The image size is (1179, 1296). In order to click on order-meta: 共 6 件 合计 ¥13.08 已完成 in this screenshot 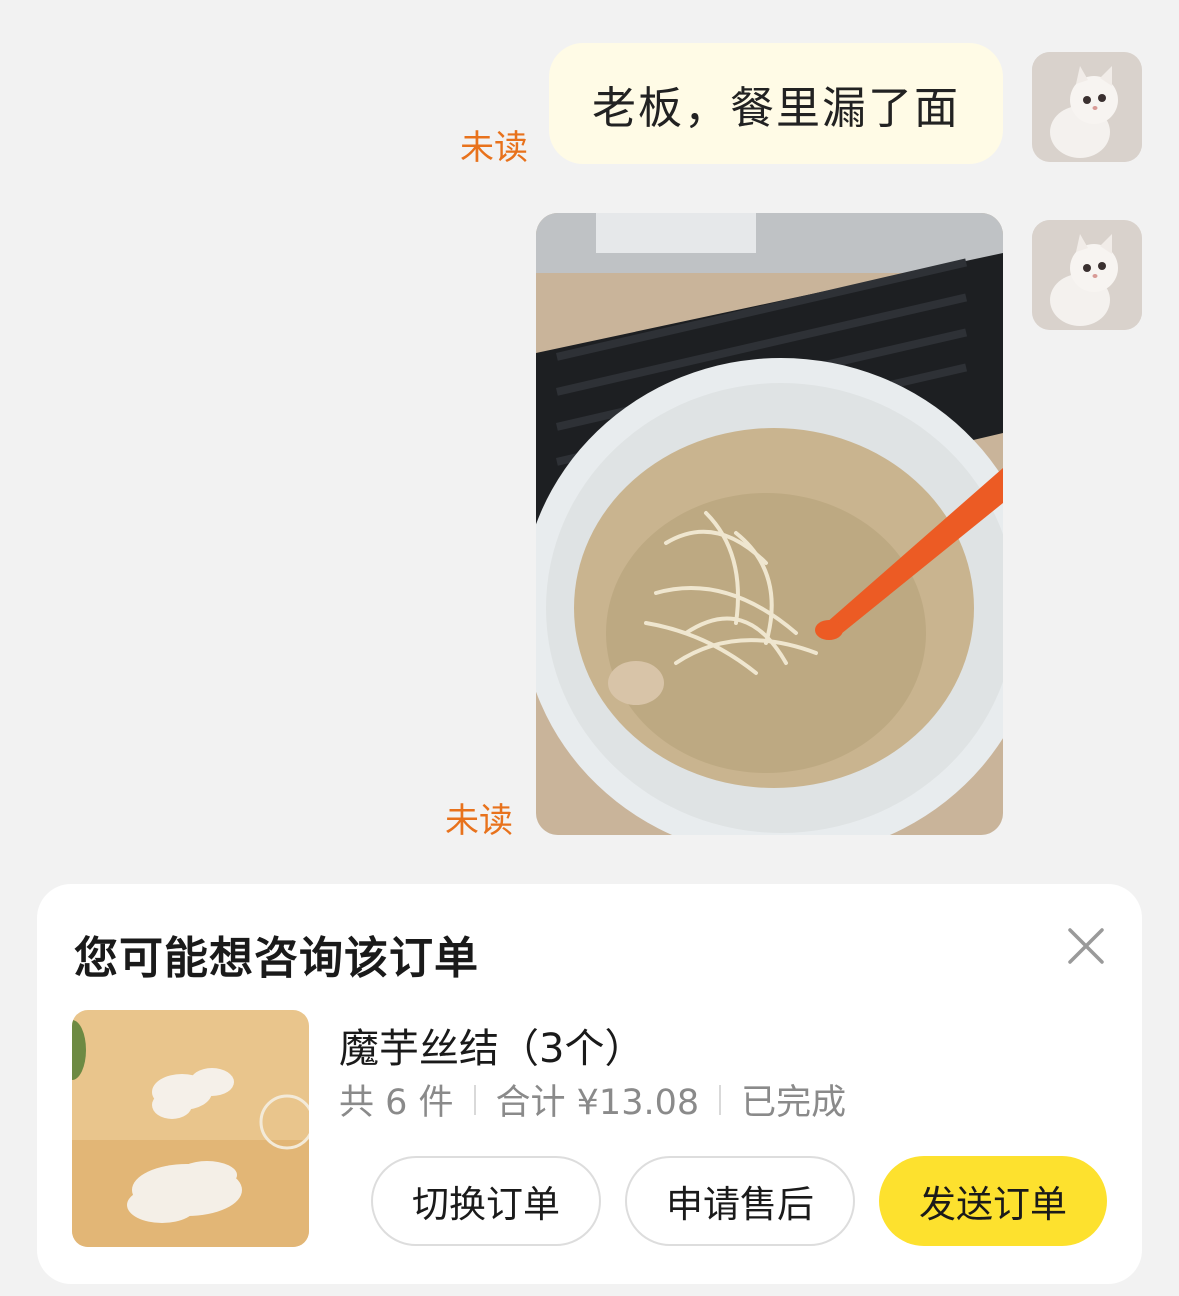, I will do `click(592, 1099)`.